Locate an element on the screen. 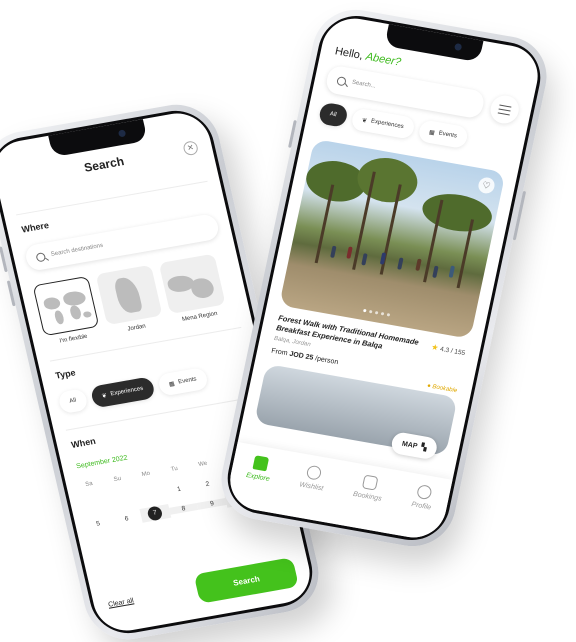 This screenshot has height=642, width=576. selected-start-date: 7 is located at coordinates (155, 513).